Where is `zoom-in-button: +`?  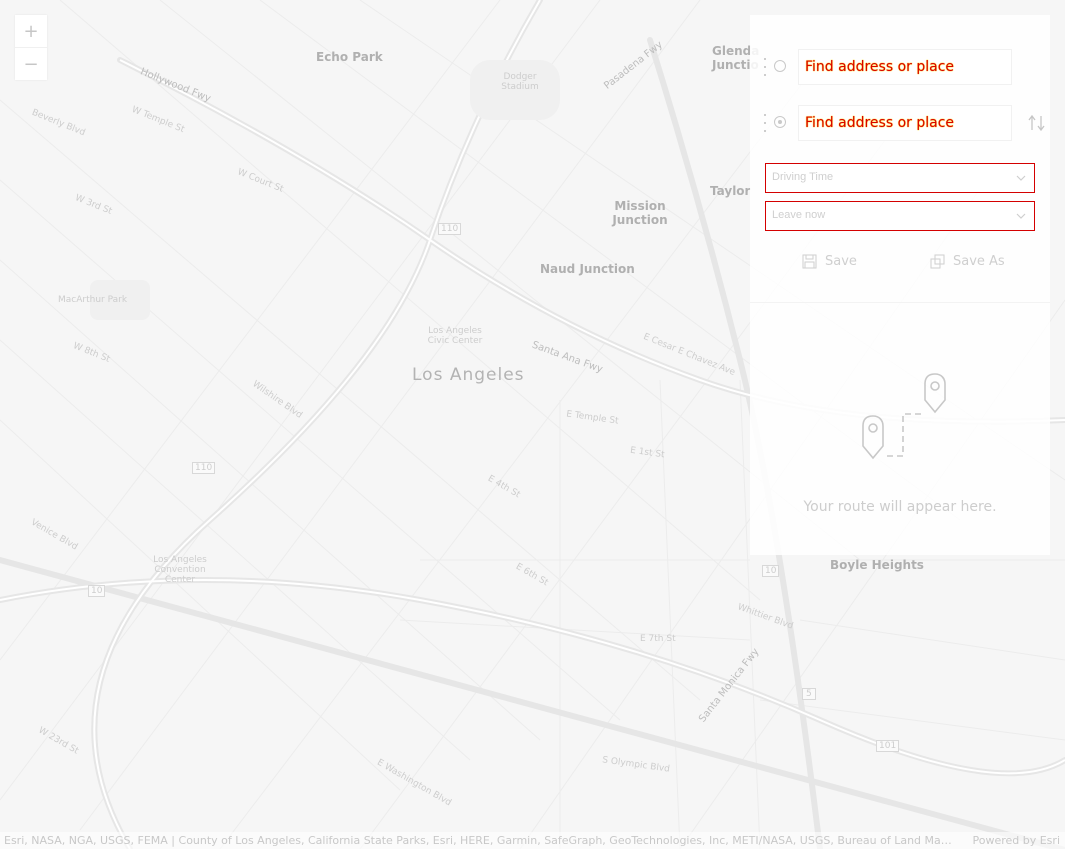
zoom-in-button: + is located at coordinates (31, 31).